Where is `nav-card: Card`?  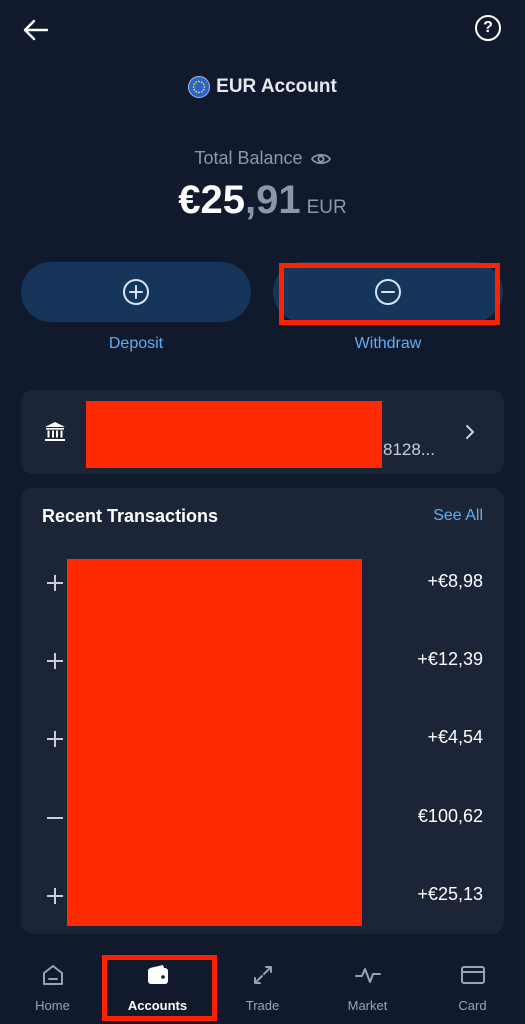 nav-card: Card is located at coordinates (472, 984).